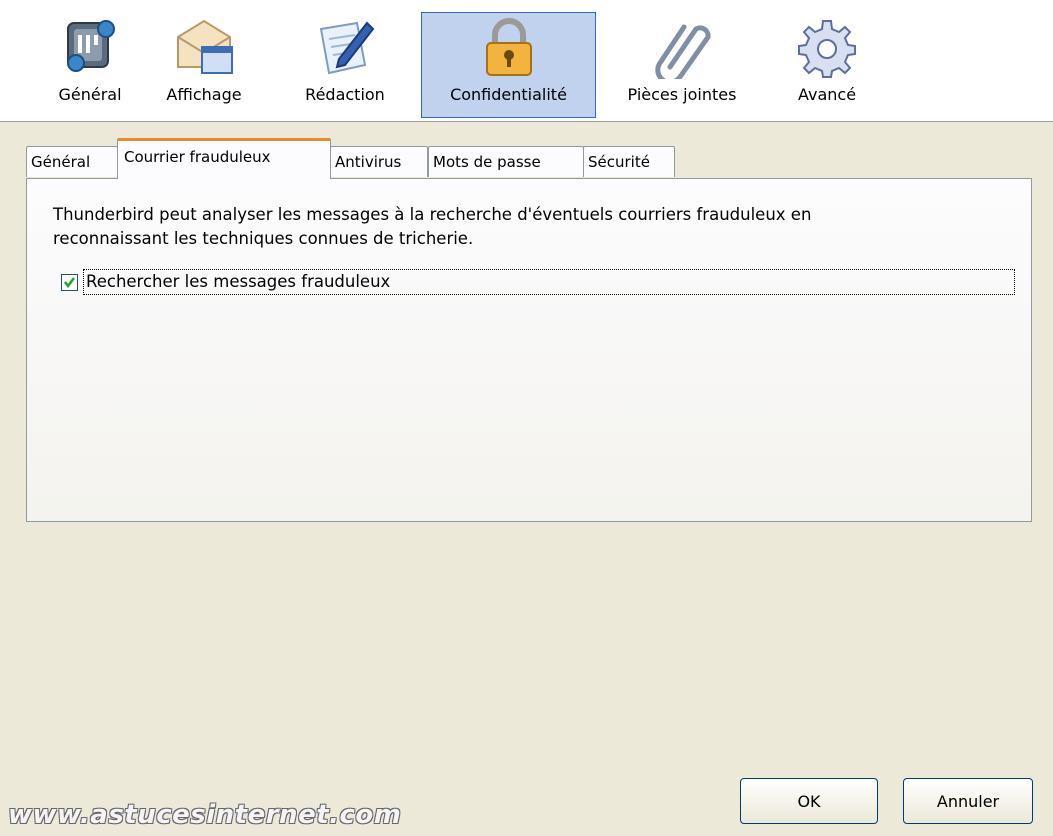  What do you see at coordinates (379, 161) in the screenshot?
I see `tab-antivirus: Antivirus` at bounding box center [379, 161].